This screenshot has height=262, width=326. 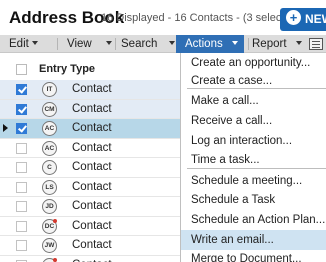 I want to click on avatar-initials: DC, so click(x=49, y=226).